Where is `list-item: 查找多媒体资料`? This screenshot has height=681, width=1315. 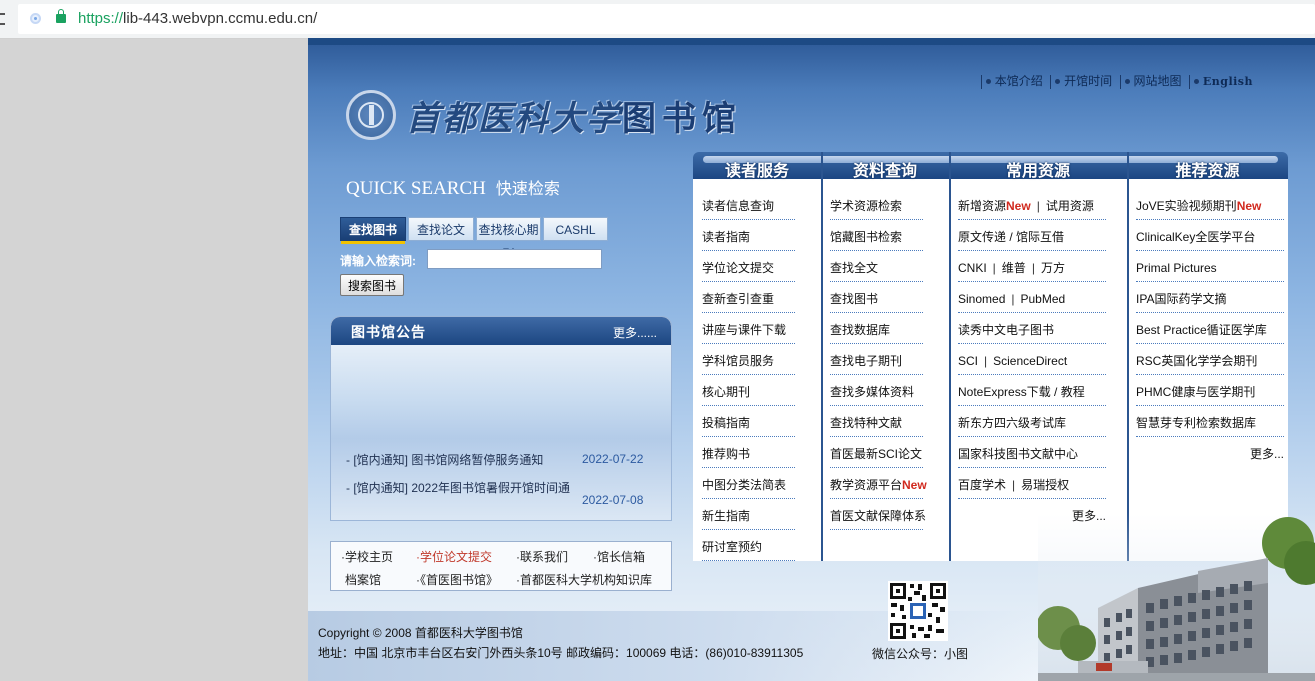 list-item: 查找多媒体资料 is located at coordinates (876, 390).